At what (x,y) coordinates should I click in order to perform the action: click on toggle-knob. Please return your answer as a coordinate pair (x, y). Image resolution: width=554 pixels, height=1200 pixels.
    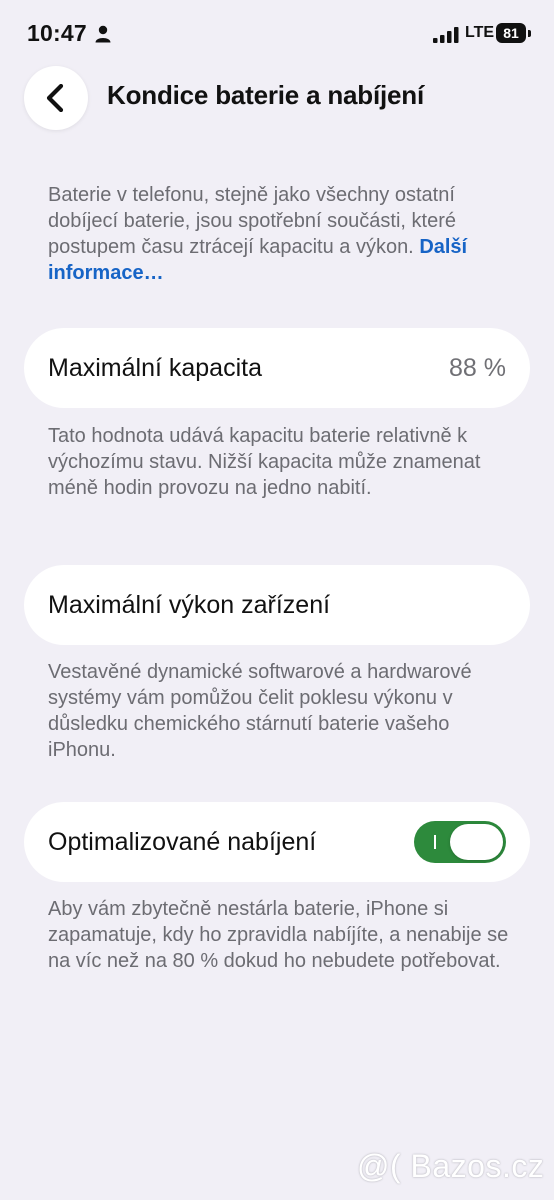
    Looking at the image, I should click on (476, 842).